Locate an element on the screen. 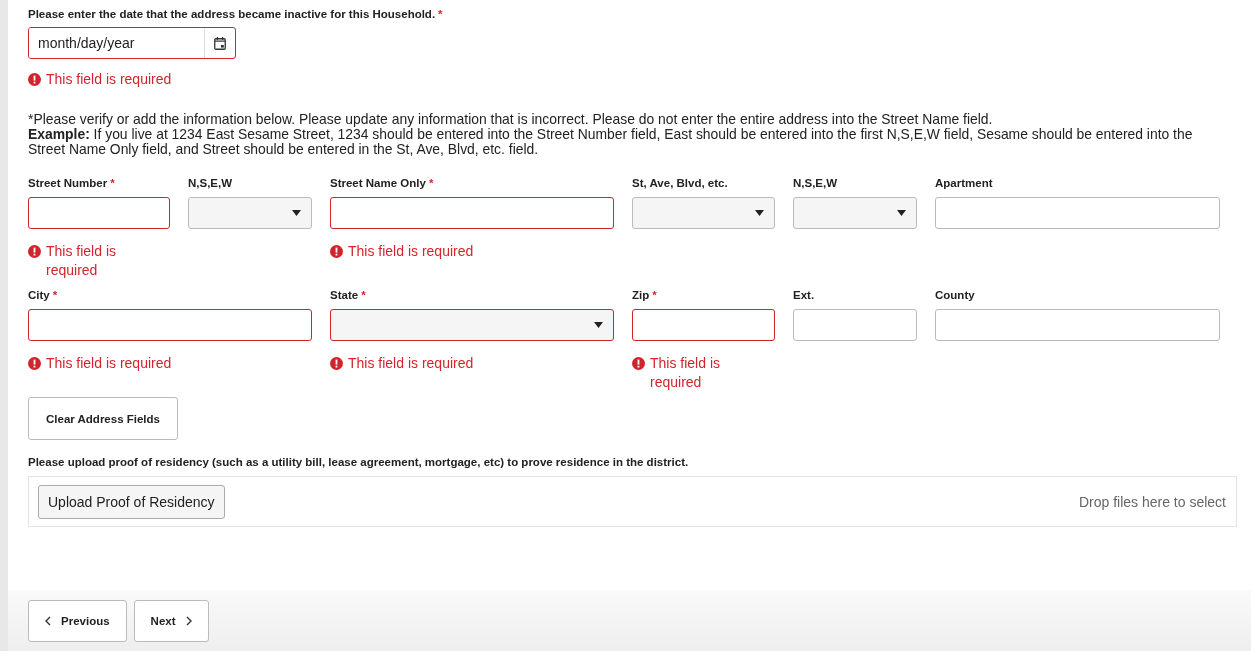 The width and height of the screenshot is (1251, 651). field-label: Street Name Only is located at coordinates (378, 183).